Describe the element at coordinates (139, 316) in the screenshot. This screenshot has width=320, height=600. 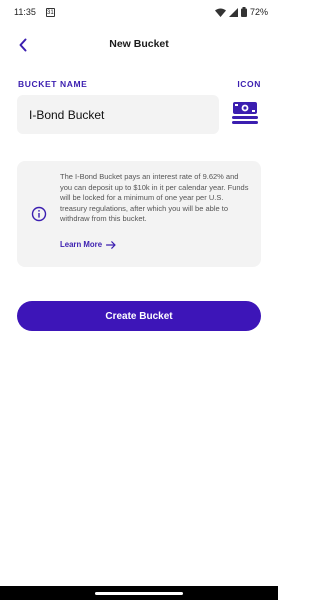
I see `create-bucket-button: Create Bucket` at that location.